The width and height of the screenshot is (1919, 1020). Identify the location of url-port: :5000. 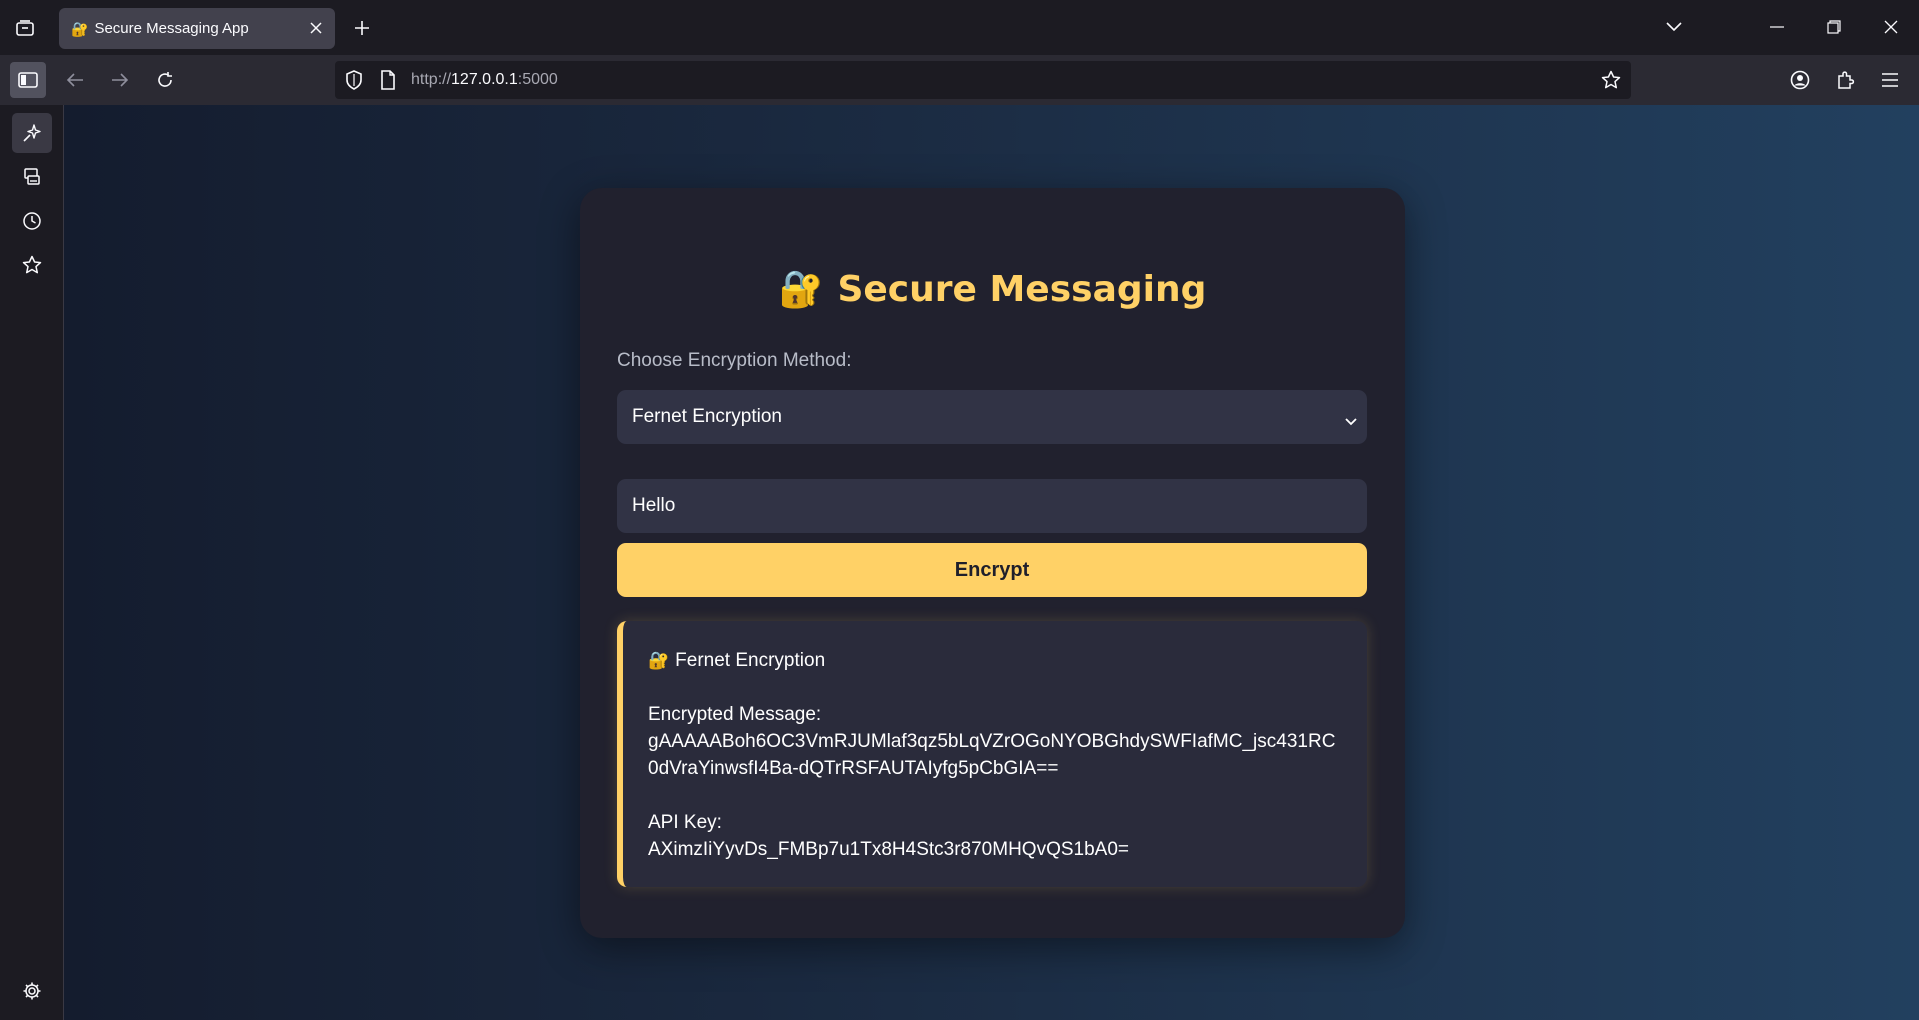
(537, 79).